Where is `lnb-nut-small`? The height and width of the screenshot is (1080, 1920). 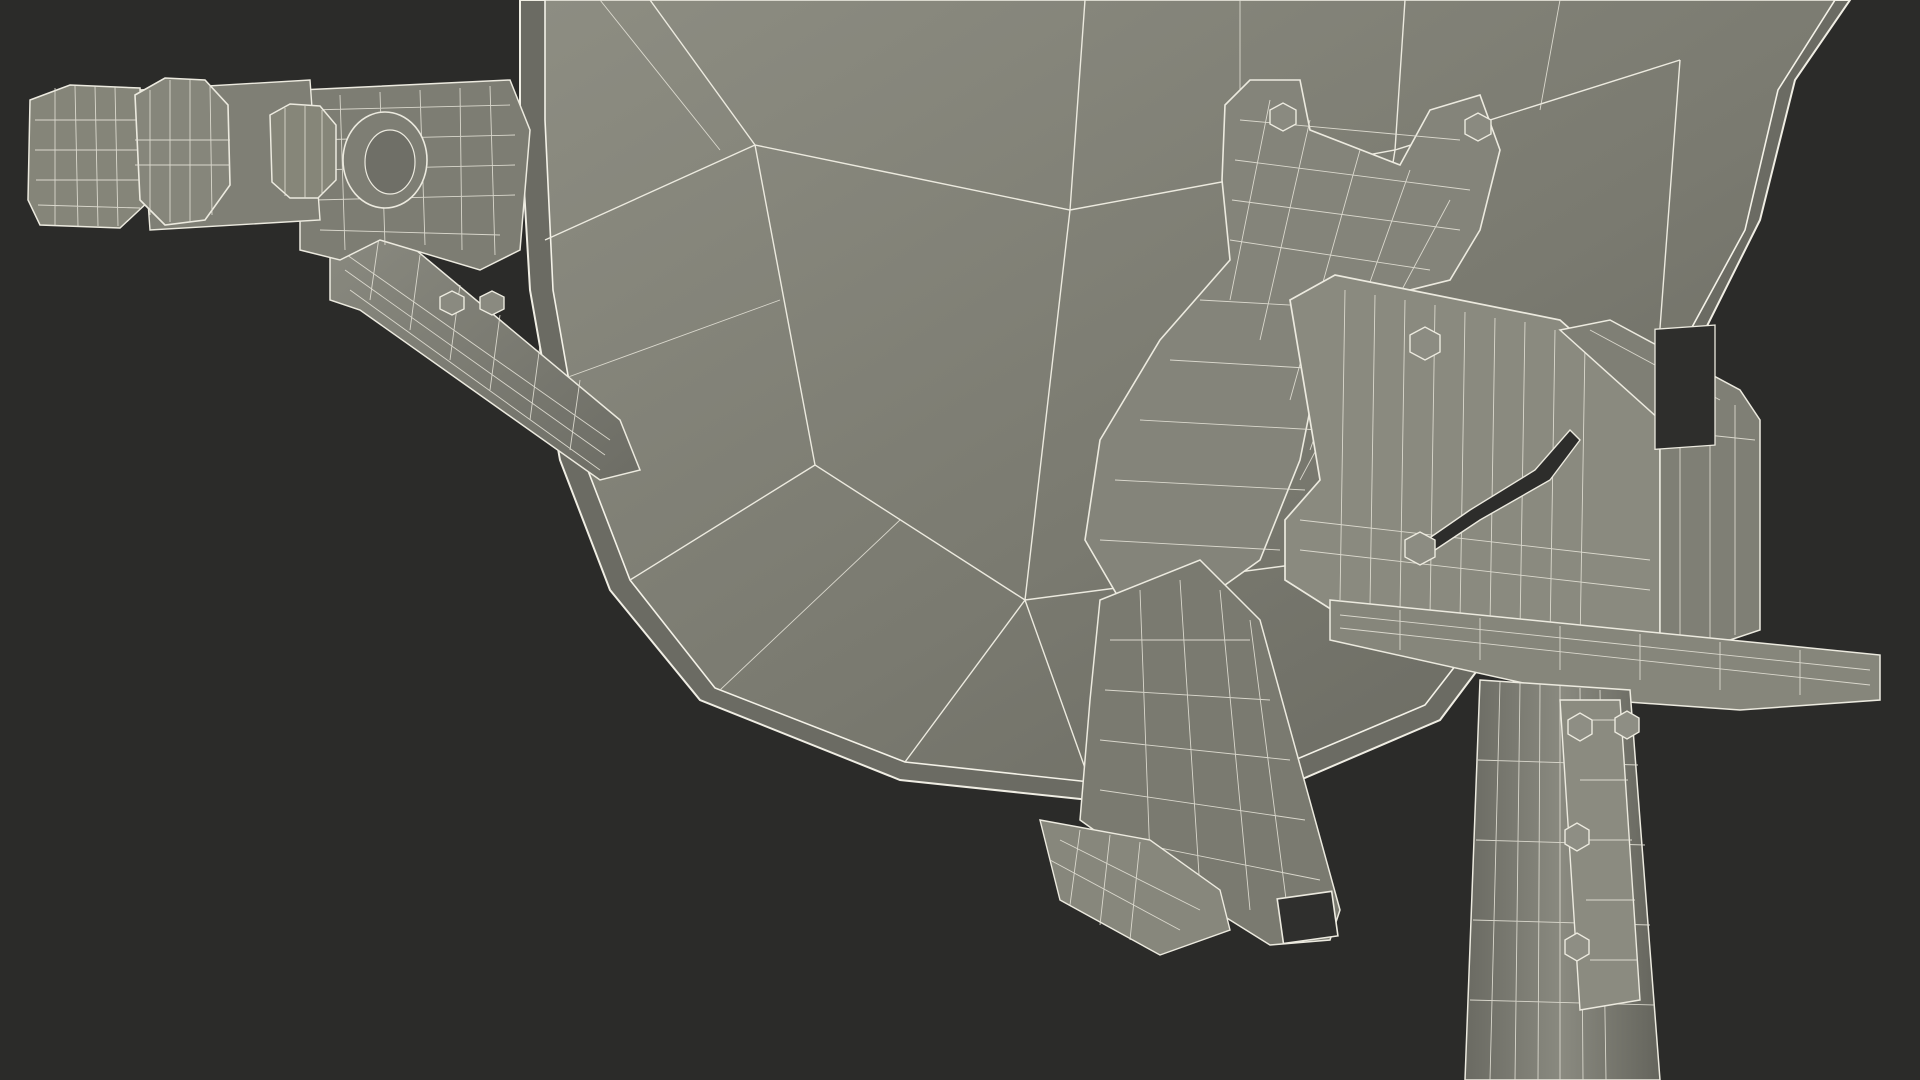 lnb-nut-small is located at coordinates (303, 151).